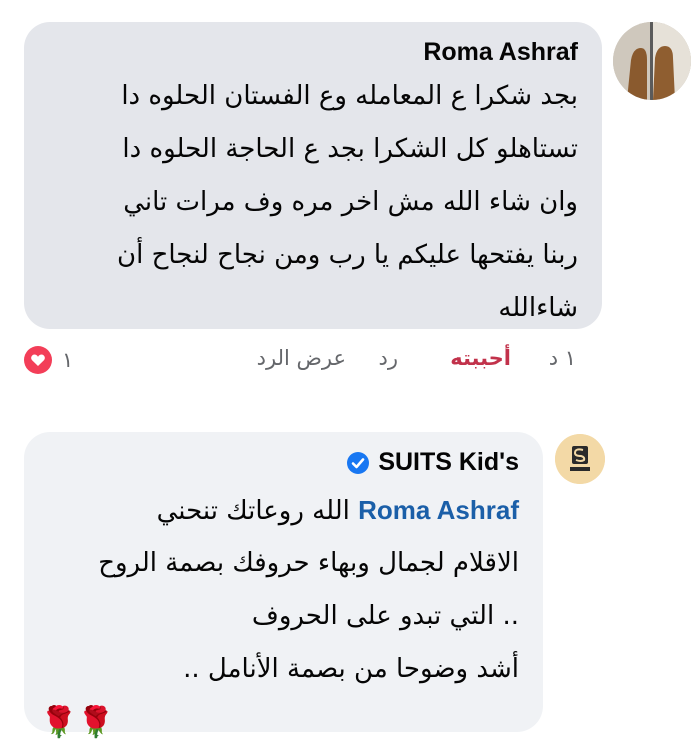 The image size is (691, 749). I want to click on commenter-avatar, so click(652, 61).